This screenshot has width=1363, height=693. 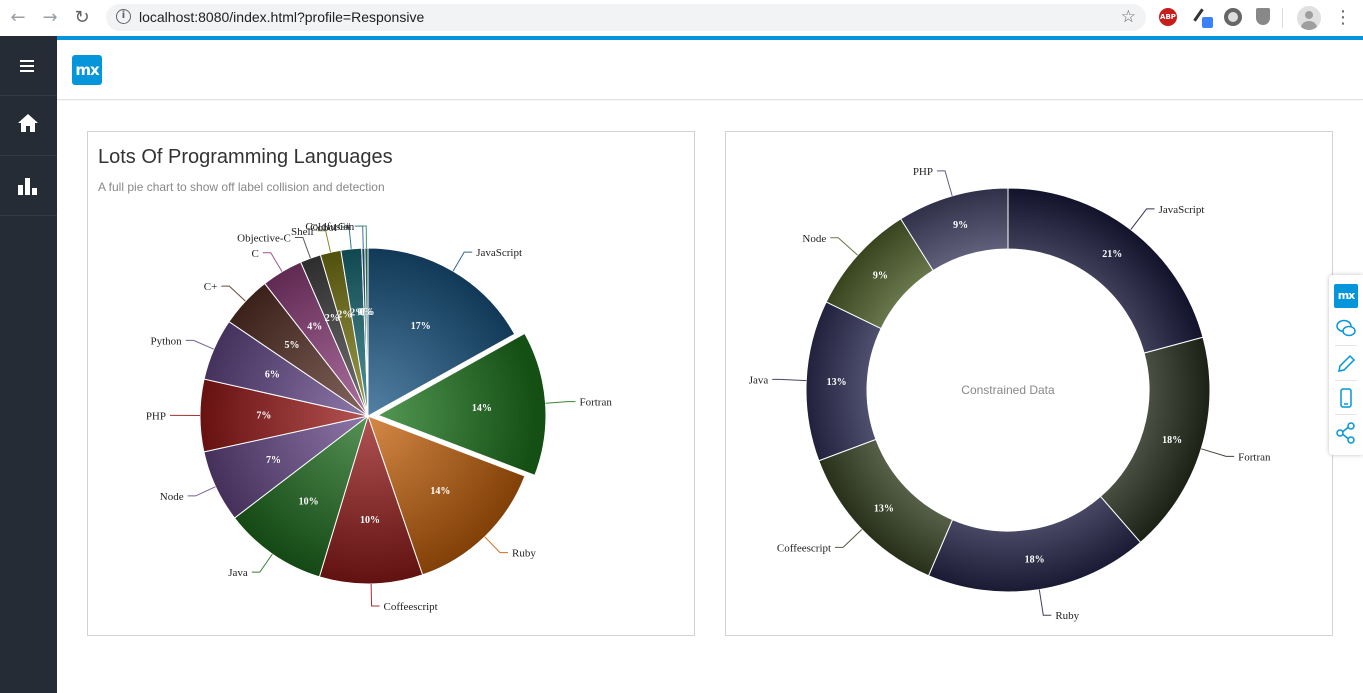 I want to click on bookmark-star-icon: ☆, so click(x=1128, y=17).